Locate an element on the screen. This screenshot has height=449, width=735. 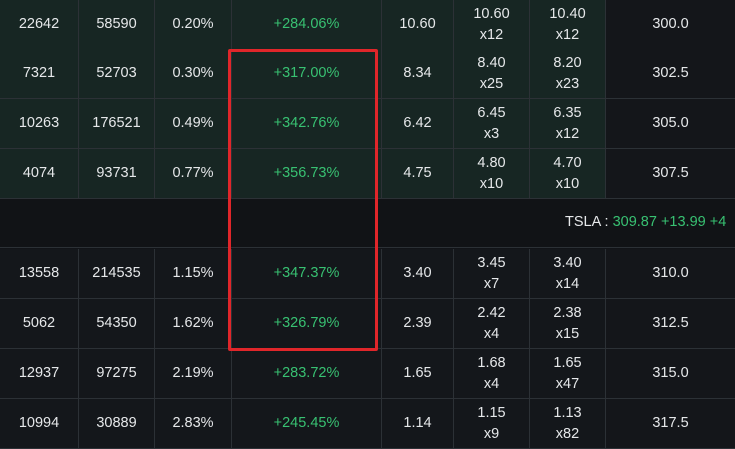
underlying-price-row: TSLA : 309.87 +13.99 +4 is located at coordinates (367, 223).